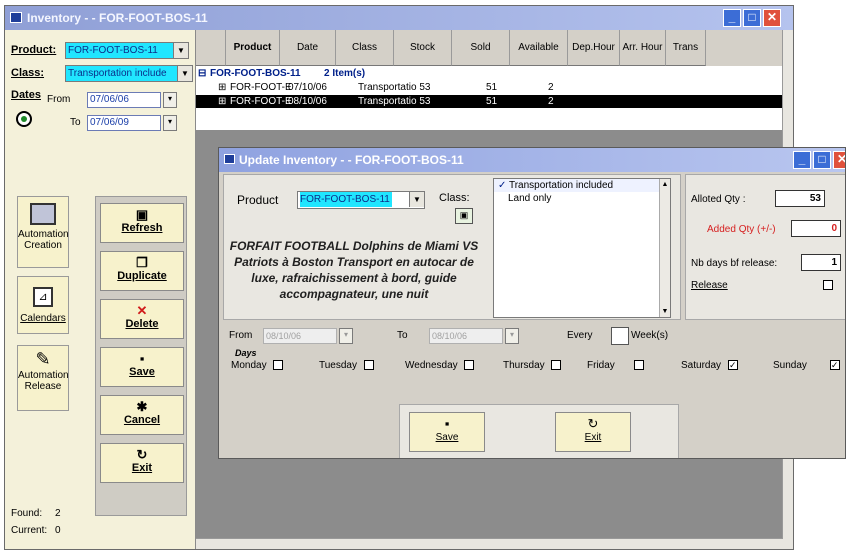 This screenshot has width=846, height=550. Describe the element at coordinates (351, 160) in the screenshot. I see `dialog-title: Update Inventory - - FOR-FOOT-BOS-11` at that location.